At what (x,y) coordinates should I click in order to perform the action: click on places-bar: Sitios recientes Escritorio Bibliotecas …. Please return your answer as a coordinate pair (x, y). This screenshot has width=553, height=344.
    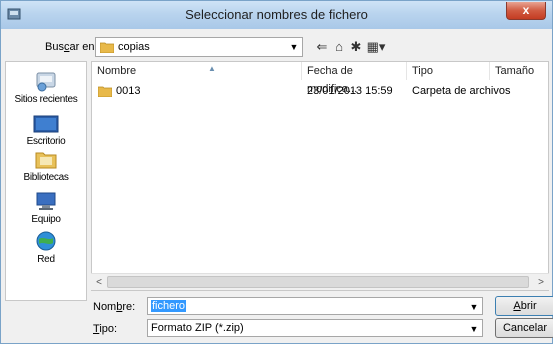
    Looking at the image, I should click on (46, 181).